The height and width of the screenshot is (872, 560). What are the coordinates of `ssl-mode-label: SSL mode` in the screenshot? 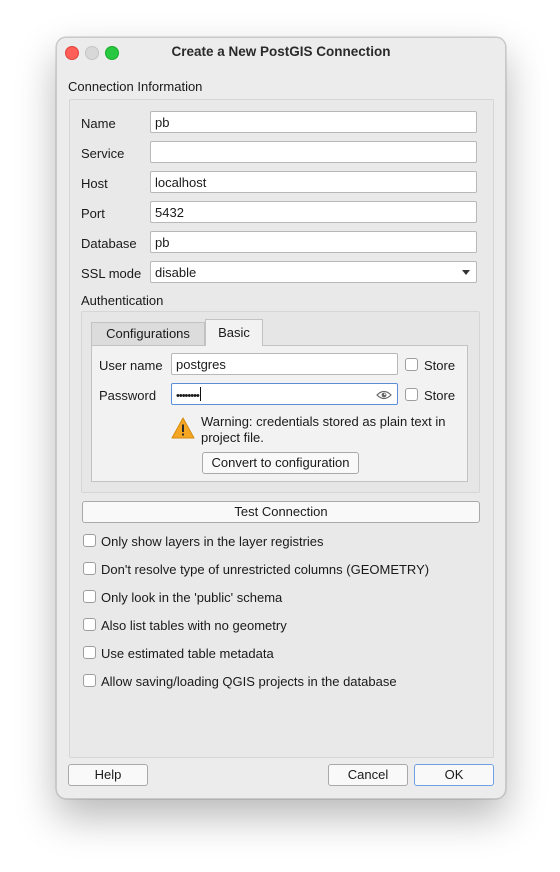 It's located at (111, 273).